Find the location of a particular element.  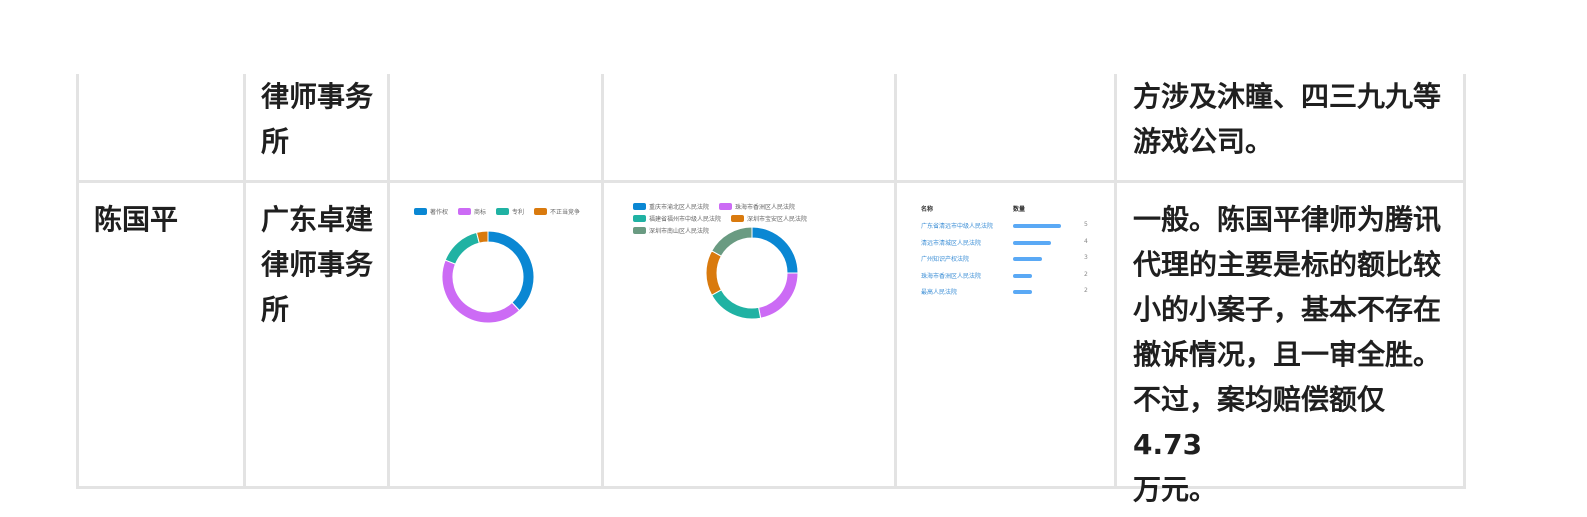

legend-label: 深圳市南山区人民法院 is located at coordinates (679, 231).